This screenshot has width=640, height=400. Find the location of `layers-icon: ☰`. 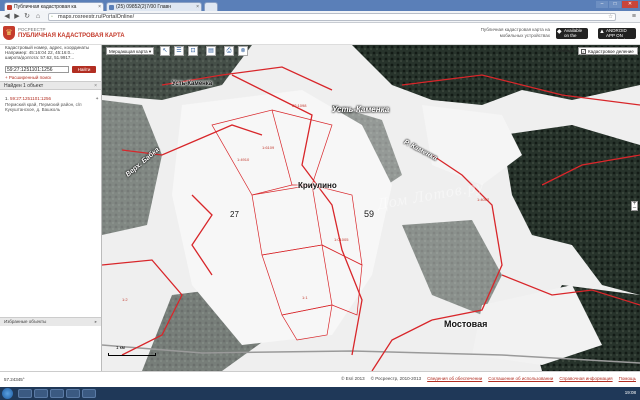

layers-icon: ☰ is located at coordinates (179, 51).